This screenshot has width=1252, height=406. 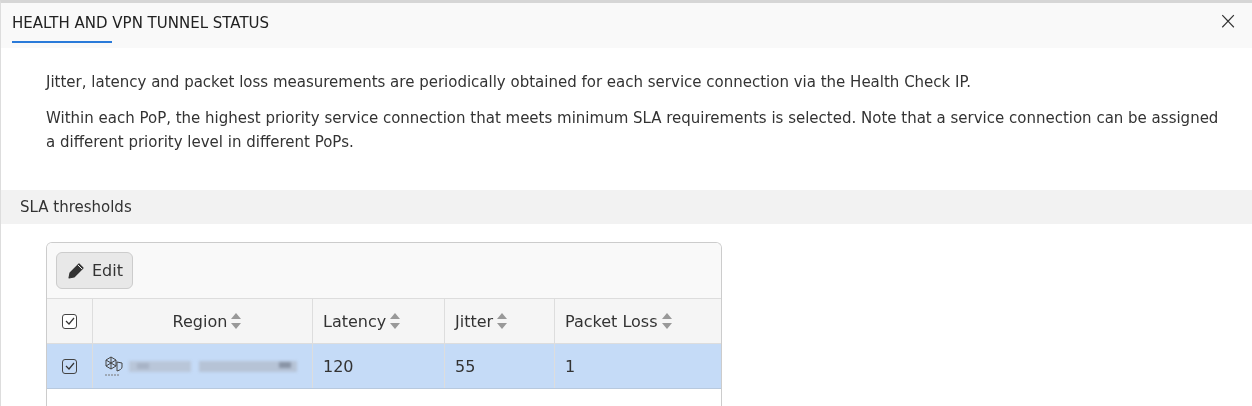 What do you see at coordinates (141, 23) in the screenshot?
I see `dialog-title: HEALTH AND VPN TUNNEL STATUS` at bounding box center [141, 23].